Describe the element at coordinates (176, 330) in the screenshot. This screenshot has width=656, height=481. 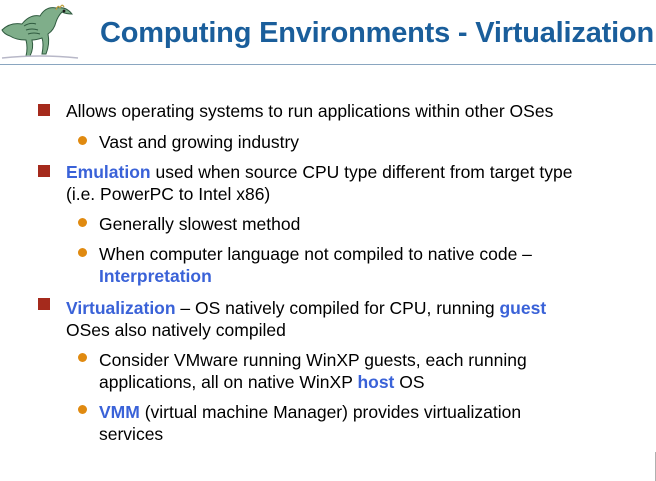
I see `bullet-text: OSes also natively compiled` at that location.